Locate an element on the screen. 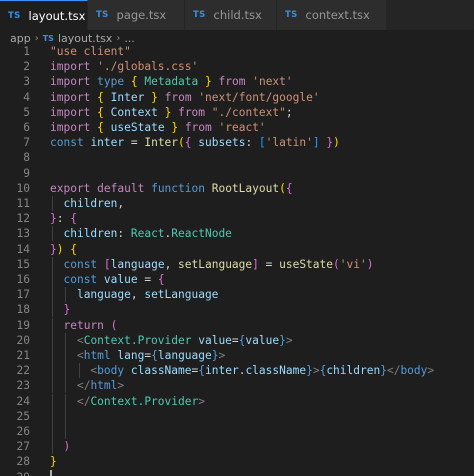 This screenshot has height=476, width=474. line-number: 6 is located at coordinates (26, 127).